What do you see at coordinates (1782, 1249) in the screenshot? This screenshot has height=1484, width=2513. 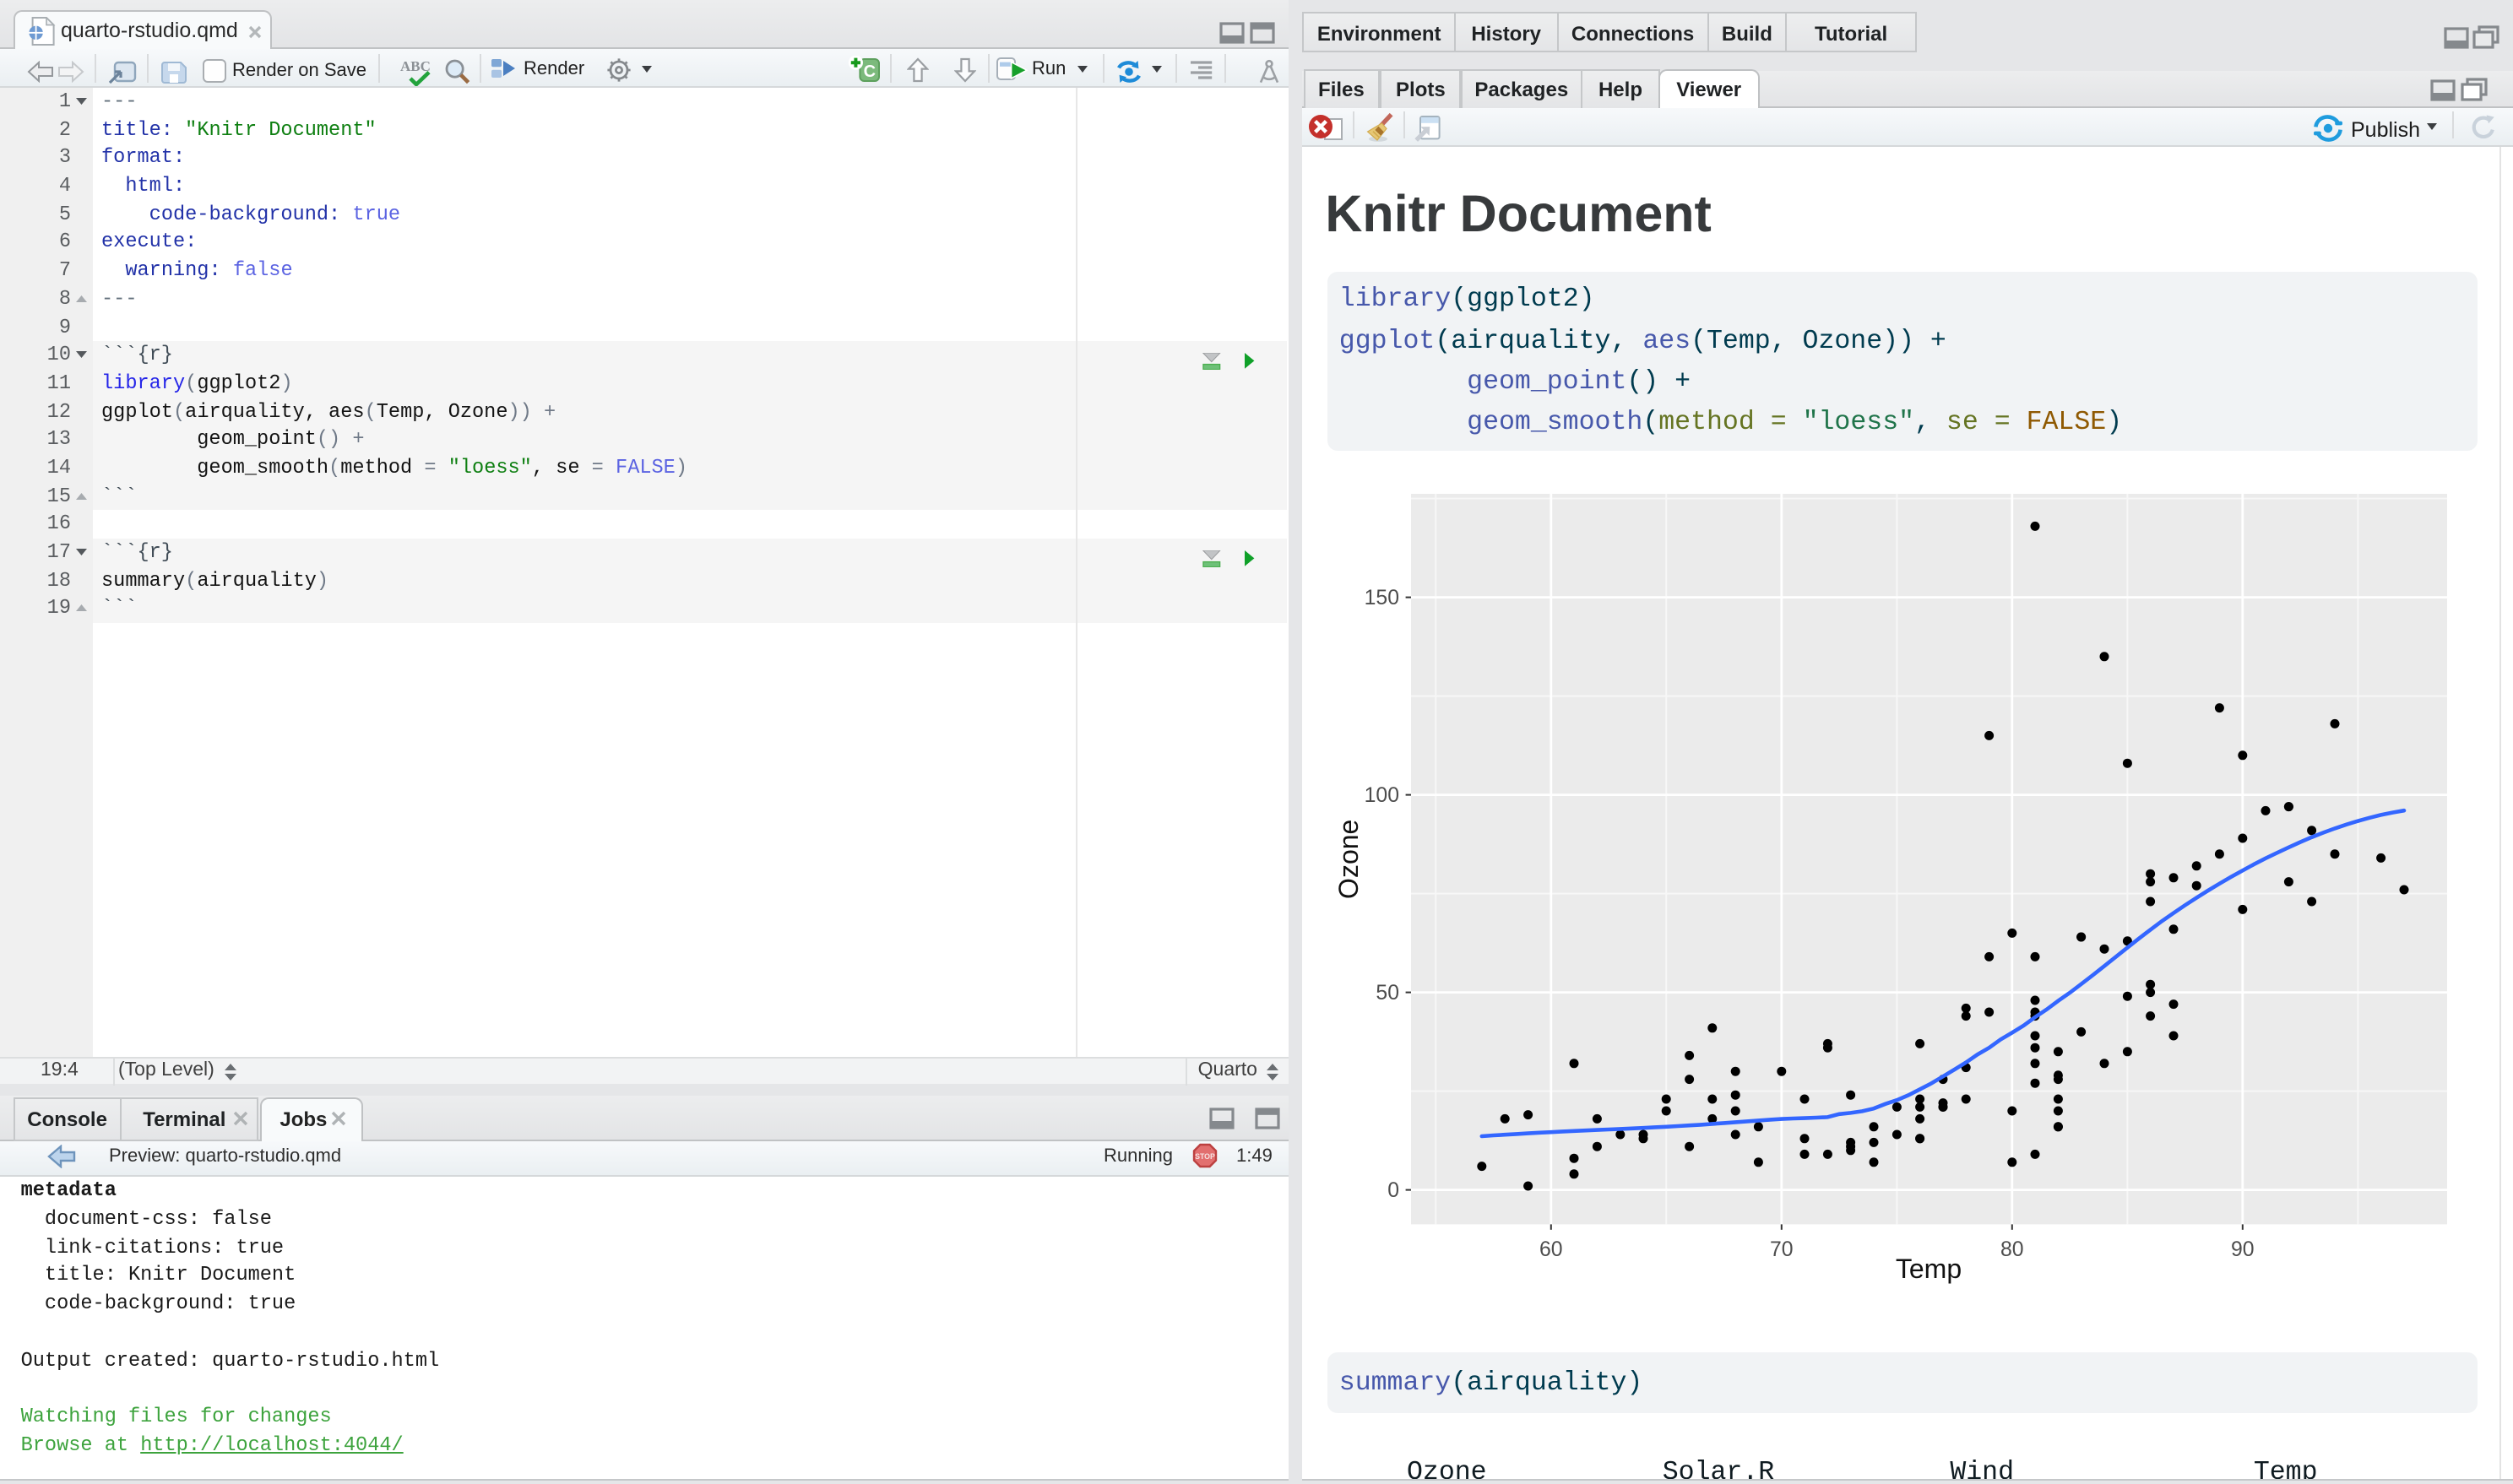 I see `svg-text: 70` at bounding box center [1782, 1249].